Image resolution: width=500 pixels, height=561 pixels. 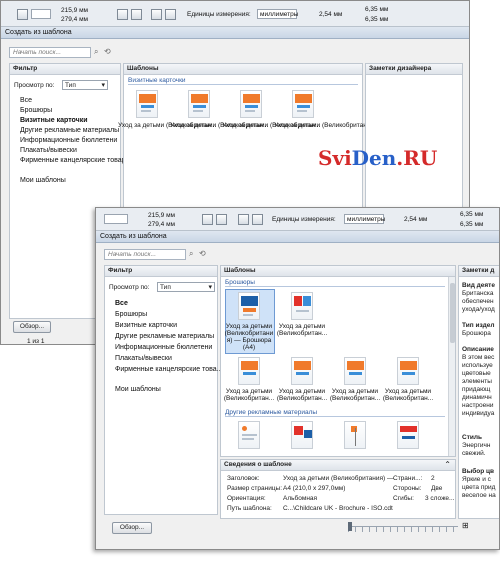 I want to click on section-brochures: Брошюры, so click(x=335, y=283).